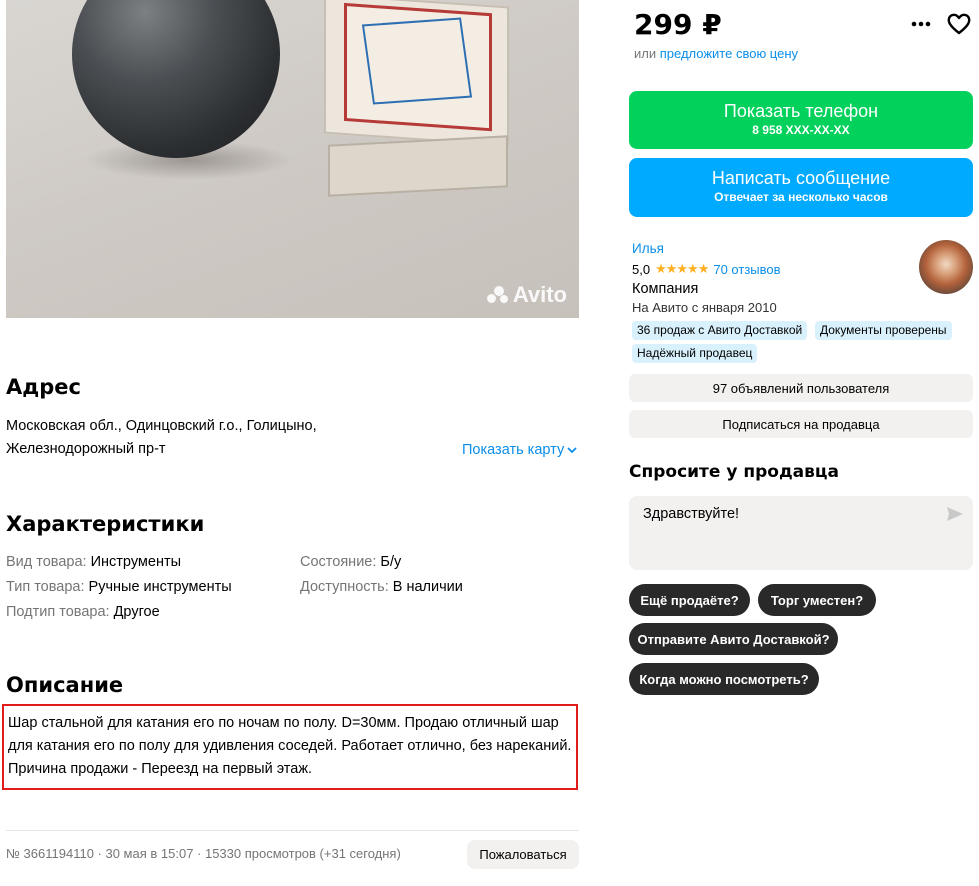 The image size is (979, 886). I want to click on matchbox-label, so click(418, 67).